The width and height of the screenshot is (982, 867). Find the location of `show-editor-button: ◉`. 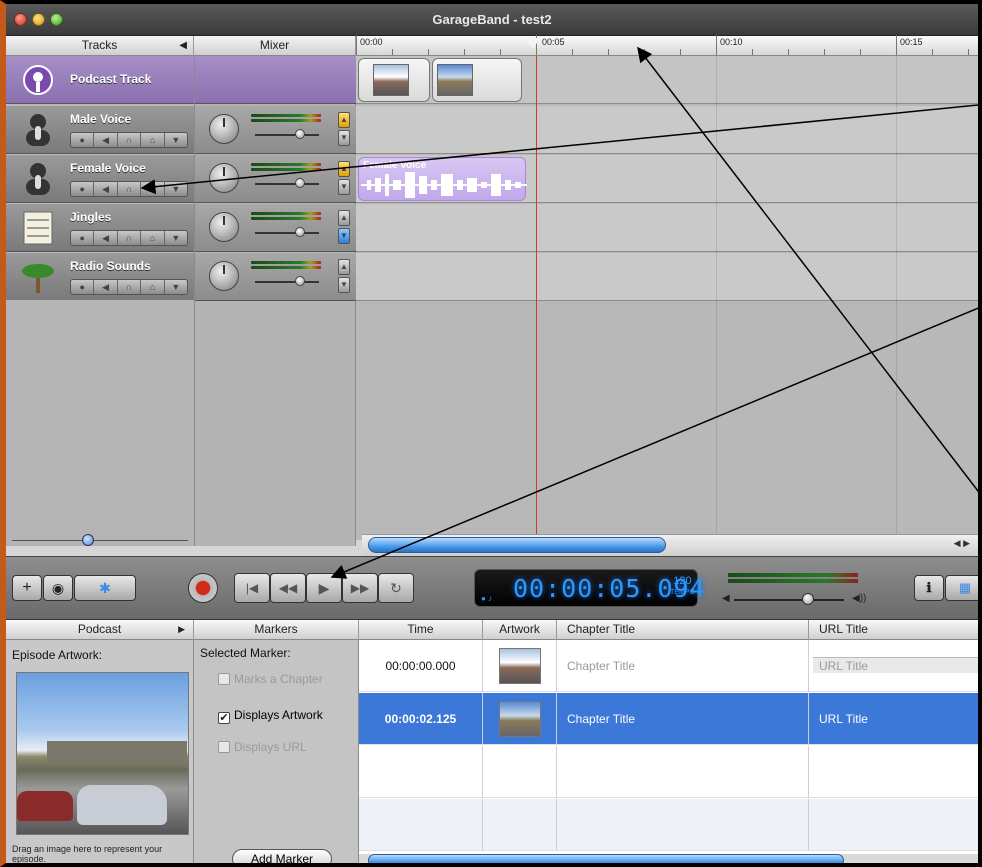

show-editor-button: ◉ is located at coordinates (58, 588).